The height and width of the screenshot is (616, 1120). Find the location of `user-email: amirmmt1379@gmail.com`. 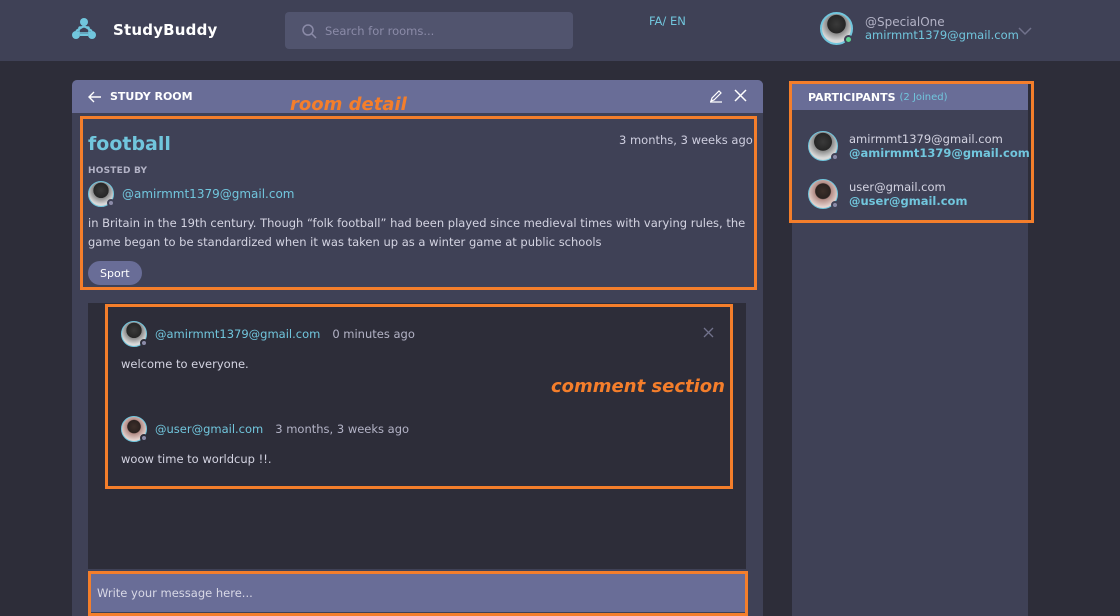

user-email: amirmmt1379@gmail.com is located at coordinates (942, 34).